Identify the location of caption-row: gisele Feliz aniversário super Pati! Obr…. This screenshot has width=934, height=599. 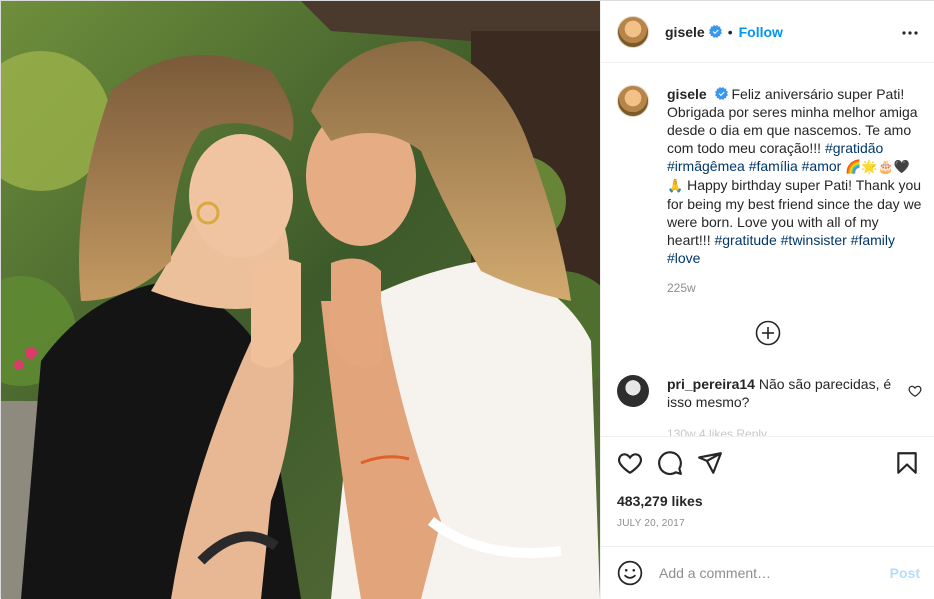
(769, 176).